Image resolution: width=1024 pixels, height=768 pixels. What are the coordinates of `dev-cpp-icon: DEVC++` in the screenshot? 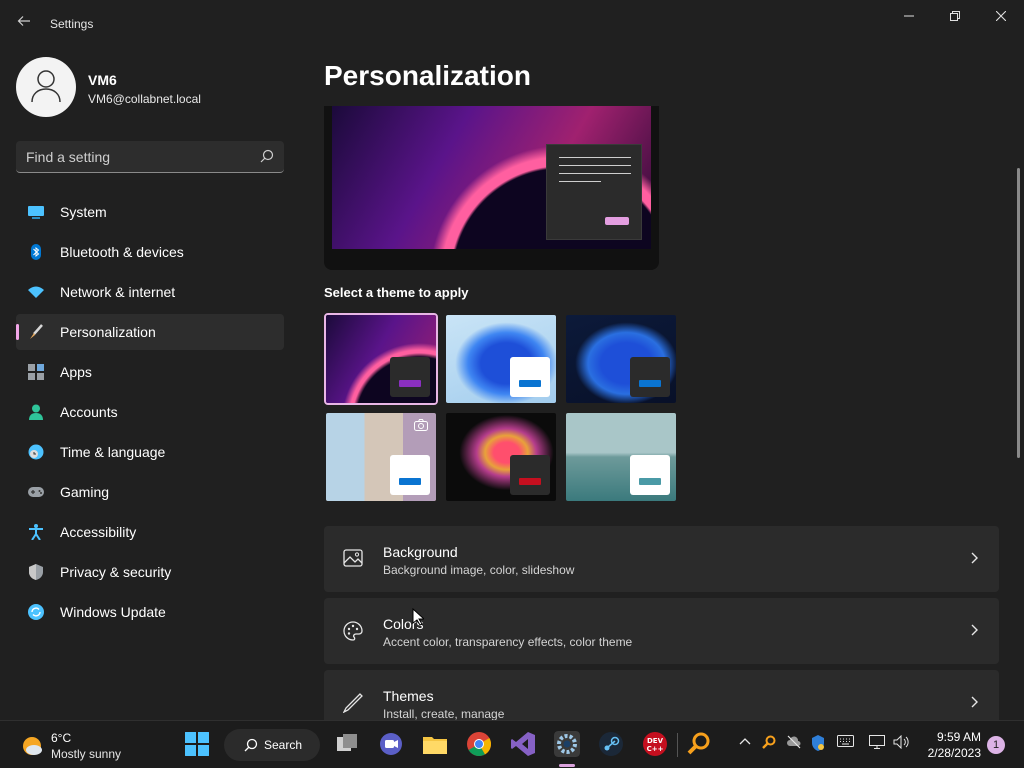 It's located at (655, 744).